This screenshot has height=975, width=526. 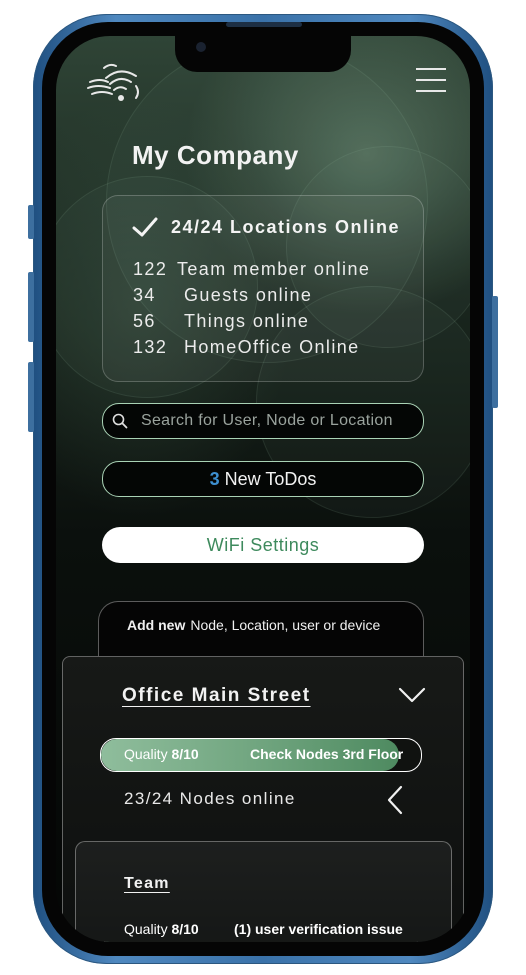 What do you see at coordinates (31, 307) in the screenshot?
I see `volume-up-button` at bounding box center [31, 307].